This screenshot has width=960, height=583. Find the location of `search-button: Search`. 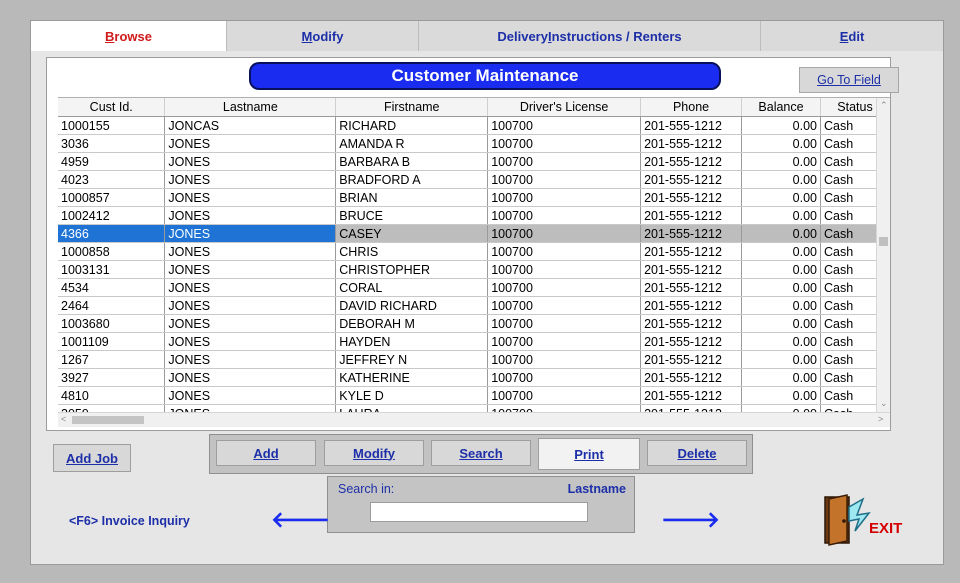

search-button: Search is located at coordinates (481, 453).